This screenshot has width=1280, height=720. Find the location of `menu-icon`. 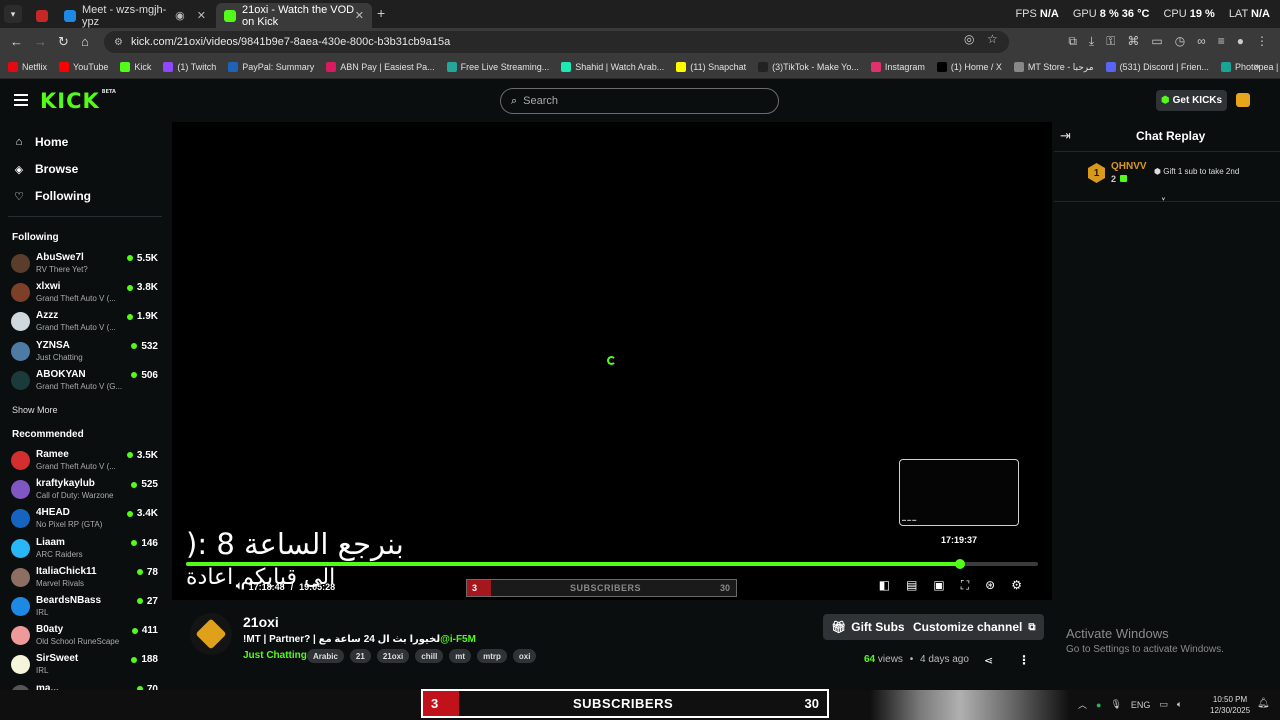

menu-icon is located at coordinates (21, 100).